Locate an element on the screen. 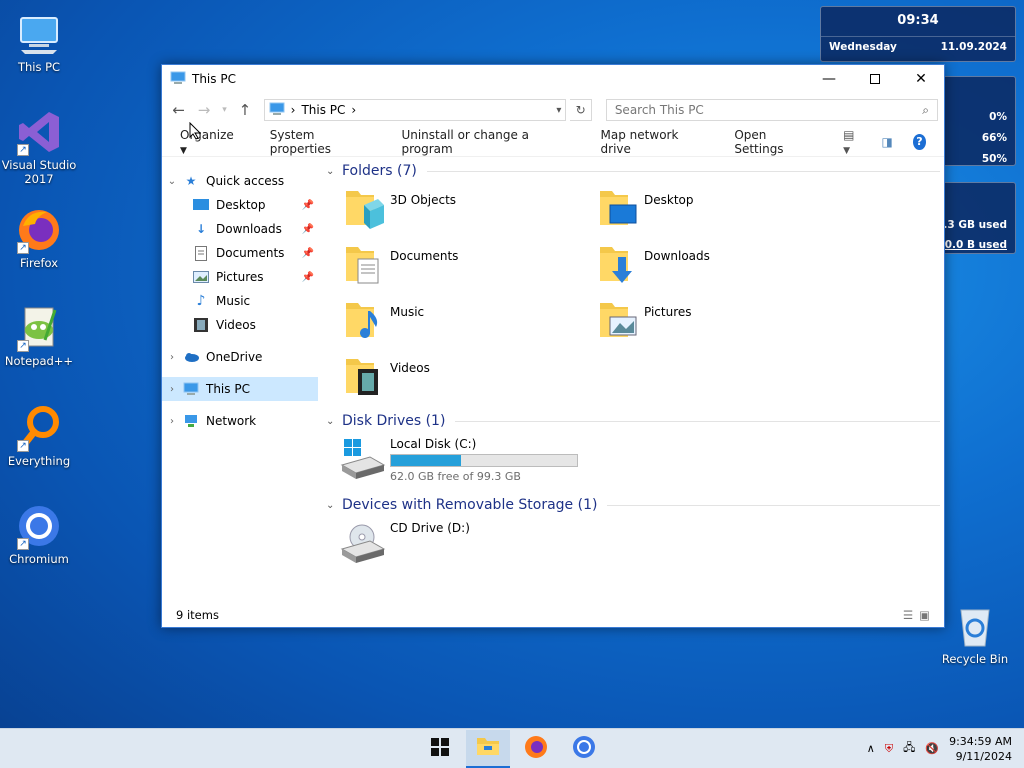  chevron-up-icon: ∧ is located at coordinates (871, 748).